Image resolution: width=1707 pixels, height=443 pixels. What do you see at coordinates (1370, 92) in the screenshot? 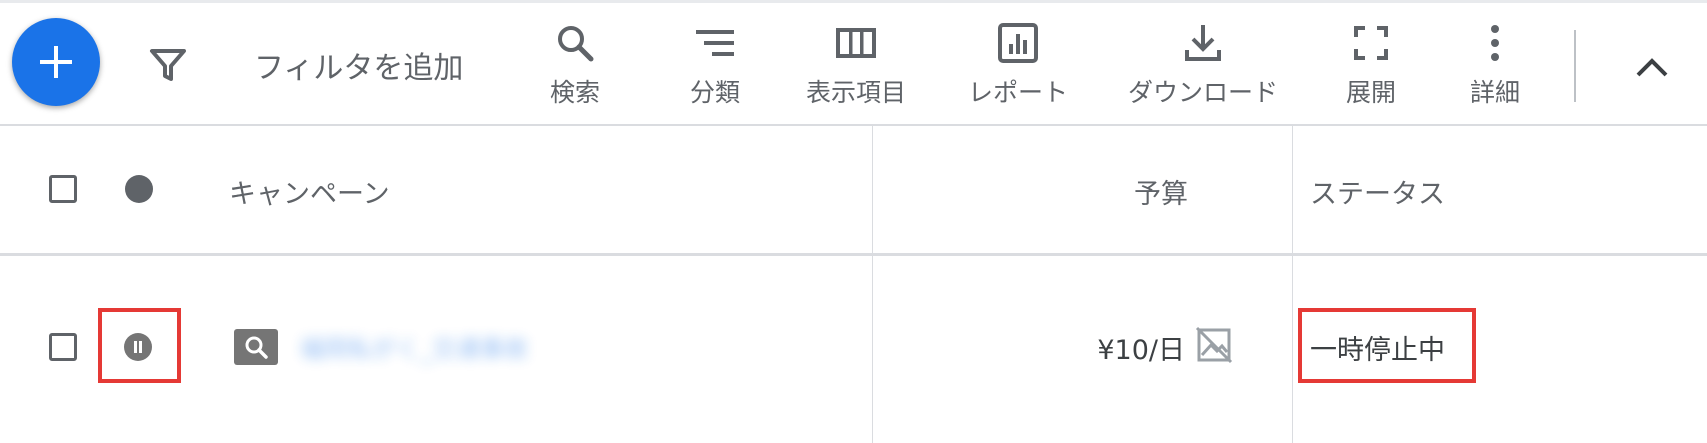
I see `expand-tool-label: 展開` at bounding box center [1370, 92].